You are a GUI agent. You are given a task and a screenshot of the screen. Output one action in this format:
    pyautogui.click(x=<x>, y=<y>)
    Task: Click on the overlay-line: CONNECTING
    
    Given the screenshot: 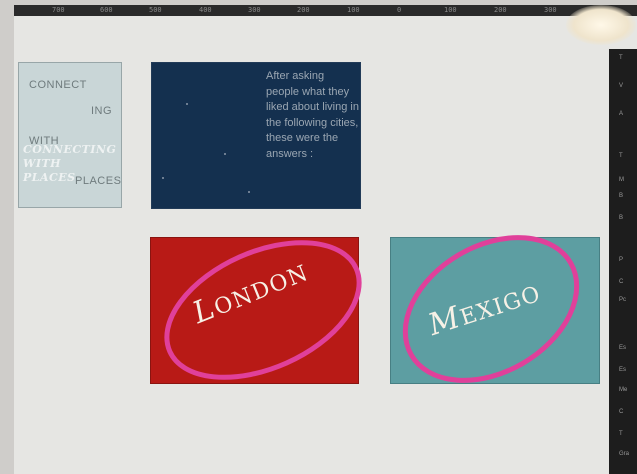 What is the action you would take?
    pyautogui.click(x=70, y=149)
    